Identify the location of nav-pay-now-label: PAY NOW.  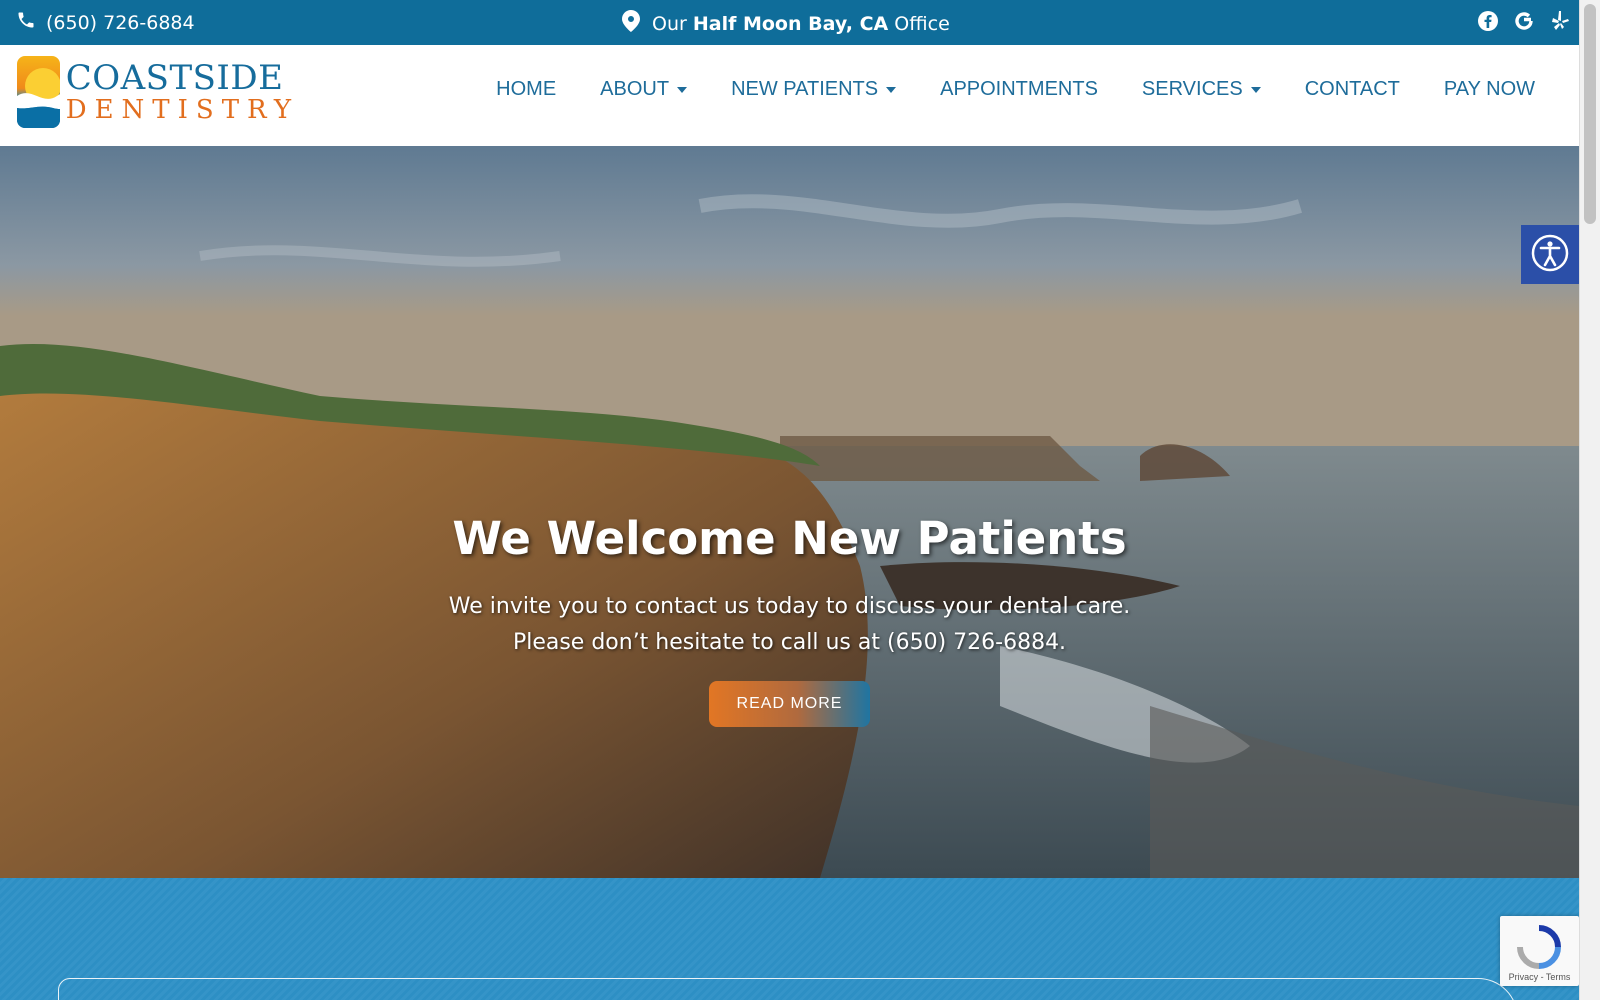
(1489, 89).